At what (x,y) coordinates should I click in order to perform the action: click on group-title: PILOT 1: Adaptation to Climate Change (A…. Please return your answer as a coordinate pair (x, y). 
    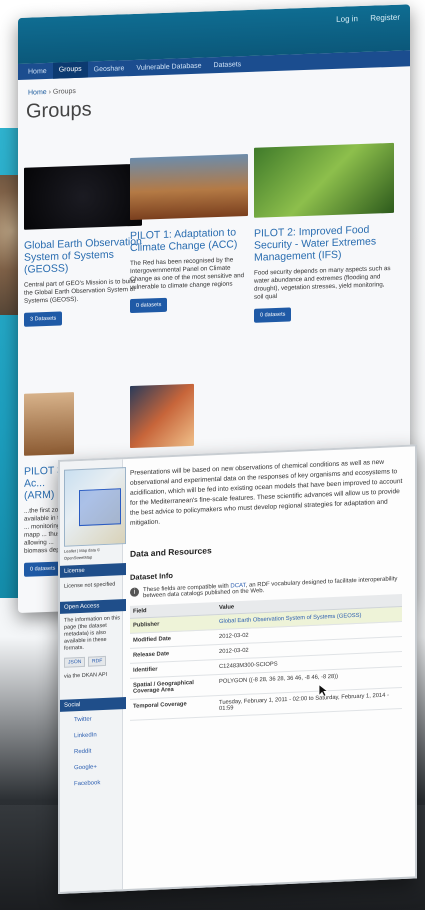
    Looking at the image, I should click on (189, 240).